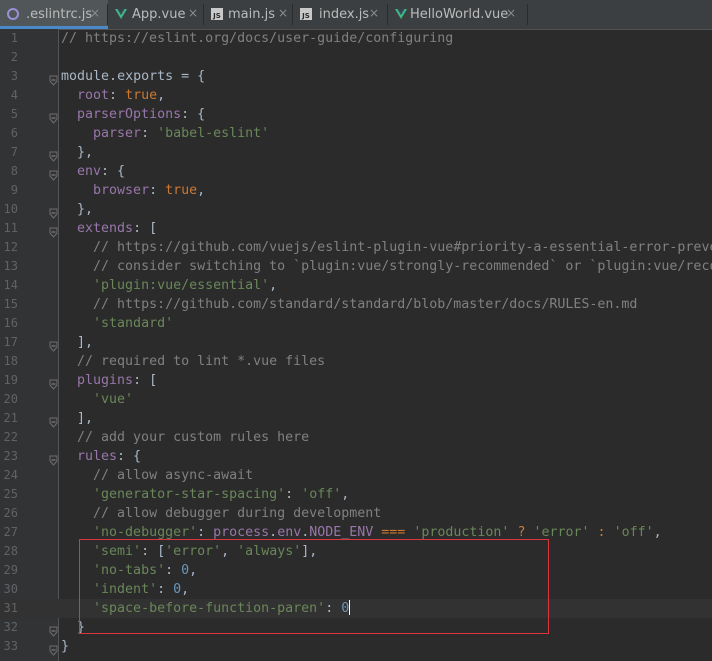  Describe the element at coordinates (356, 133) in the screenshot. I see `code-line: 6 parser: 'babel-eslint'` at that location.